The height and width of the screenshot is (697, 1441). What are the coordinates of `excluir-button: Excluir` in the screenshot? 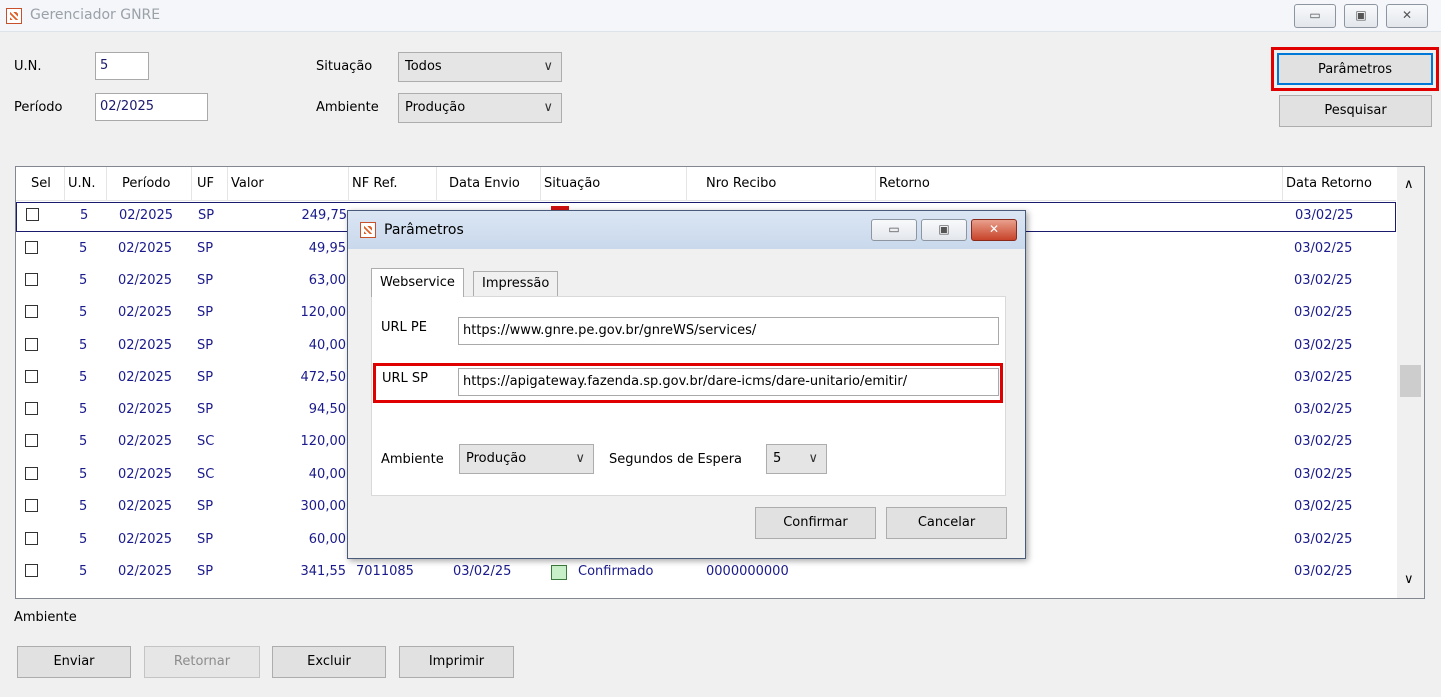 It's located at (329, 662).